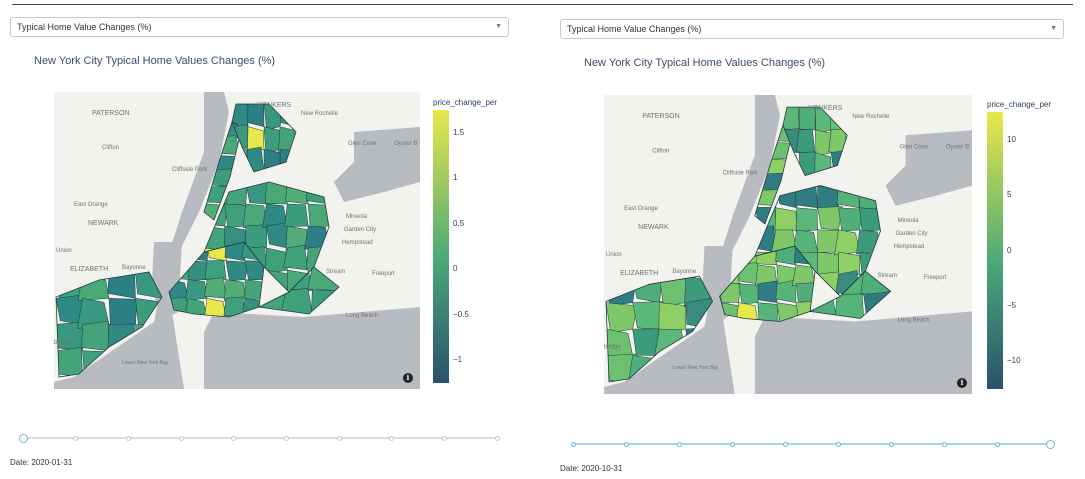 The height and width of the screenshot is (479, 1085). What do you see at coordinates (695, 368) in the screenshot?
I see `place-label: Lower New York Bay` at bounding box center [695, 368].